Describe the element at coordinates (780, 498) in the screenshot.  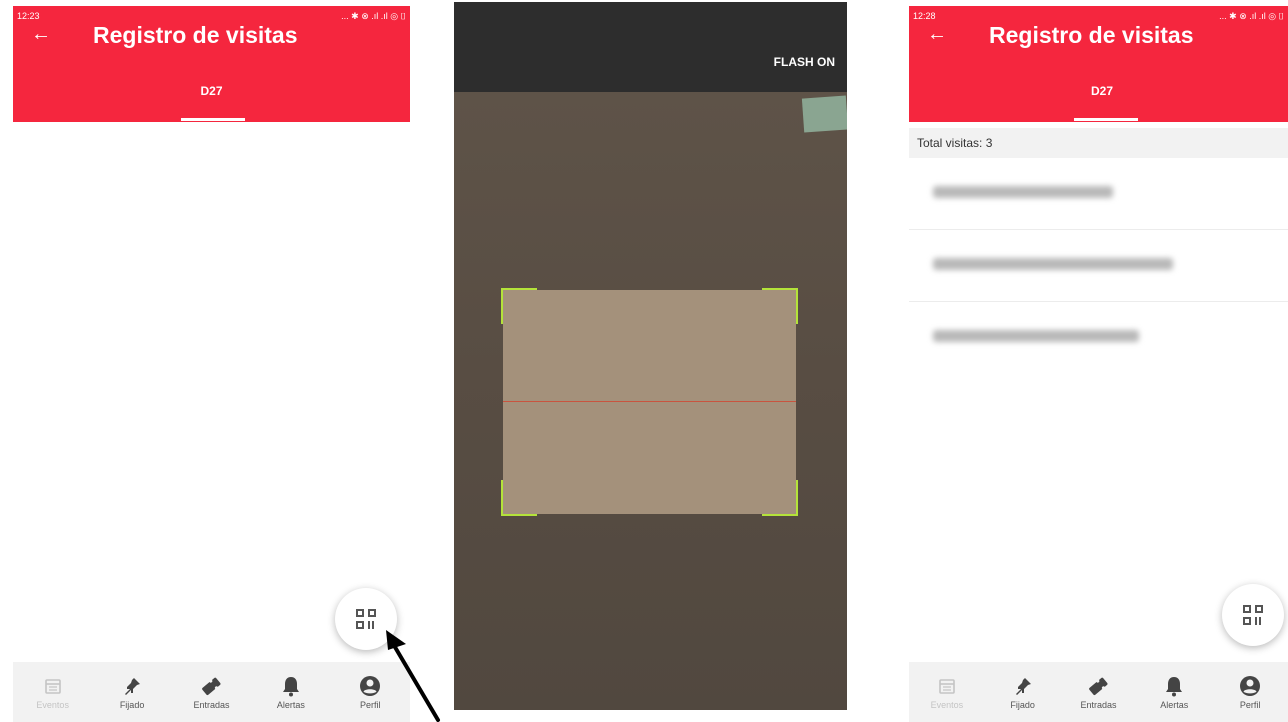
I see `scan-corner-bottom-right` at that location.